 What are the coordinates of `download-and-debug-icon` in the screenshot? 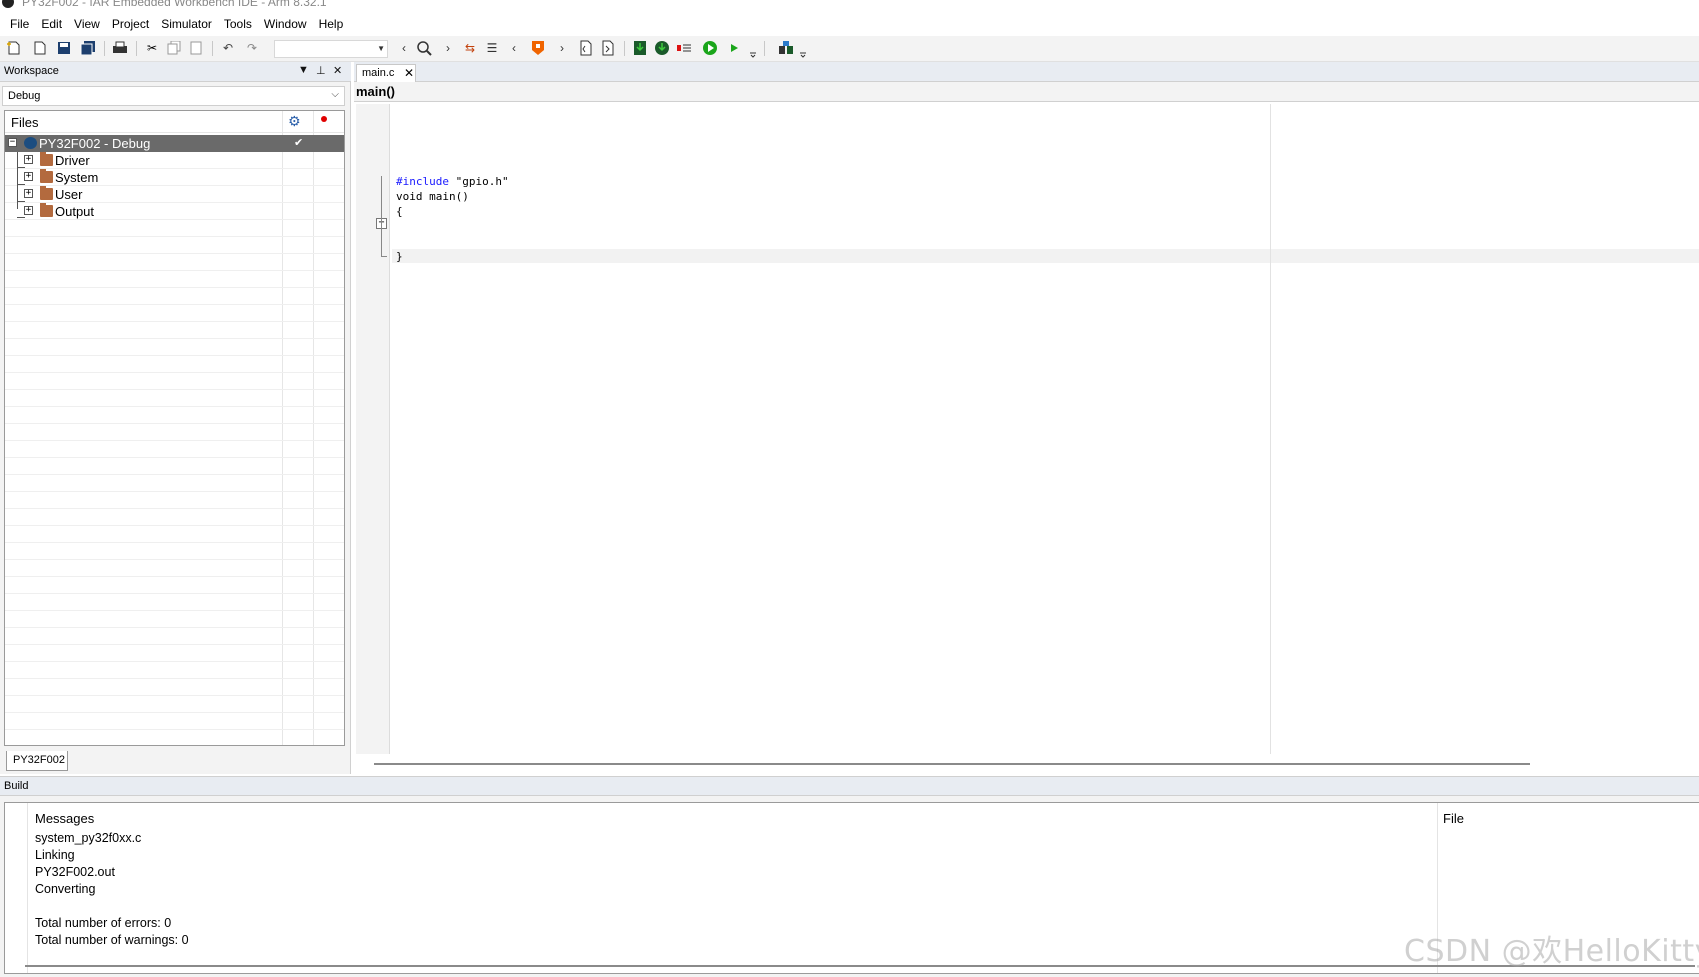 It's located at (640, 48).